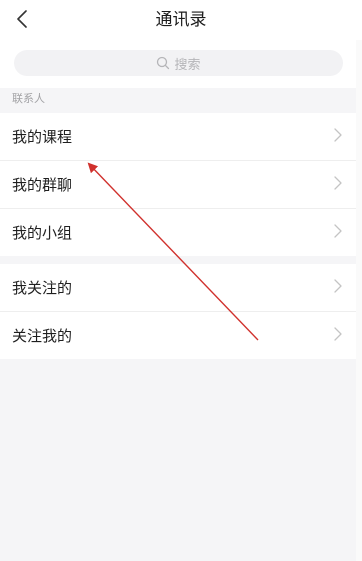  What do you see at coordinates (42, 233) in the screenshot?
I see `list-item-label: 我的小组` at bounding box center [42, 233].